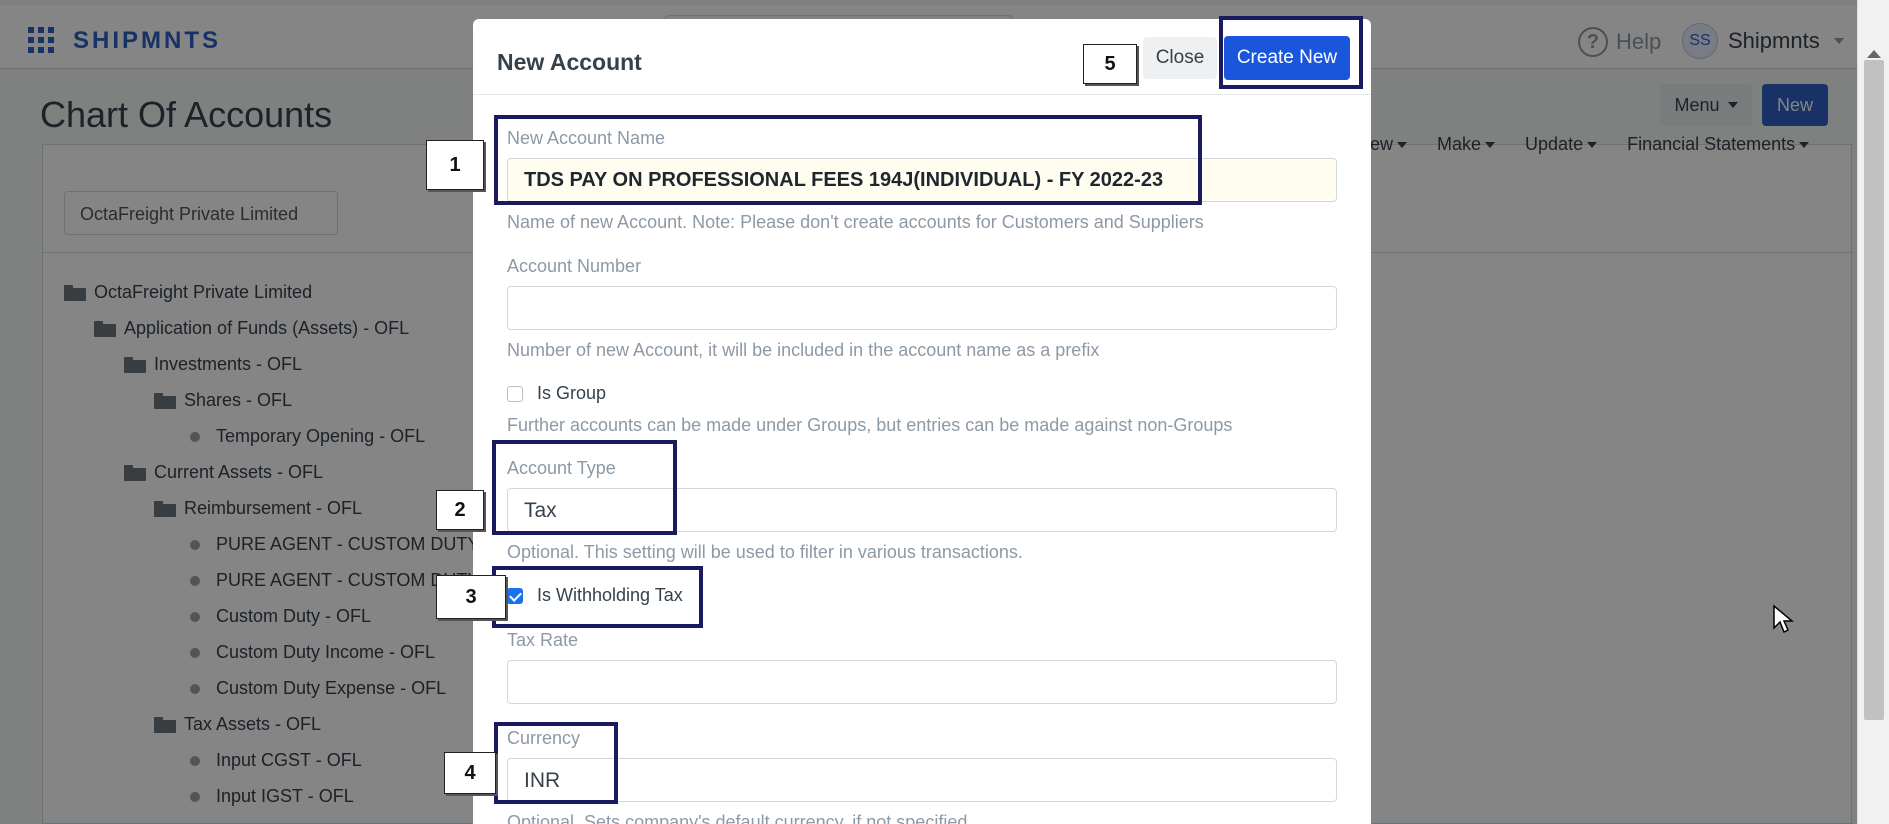  I want to click on annotation-number-5: 5, so click(1110, 64).